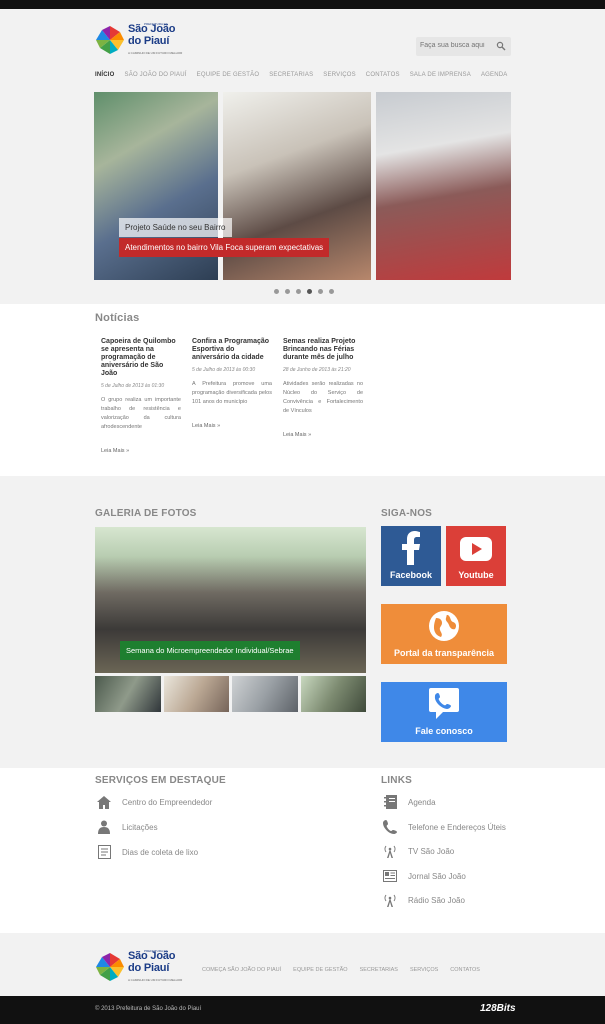 Image resolution: width=605 pixels, height=1024 pixels. I want to click on home-icon, so click(104, 802).